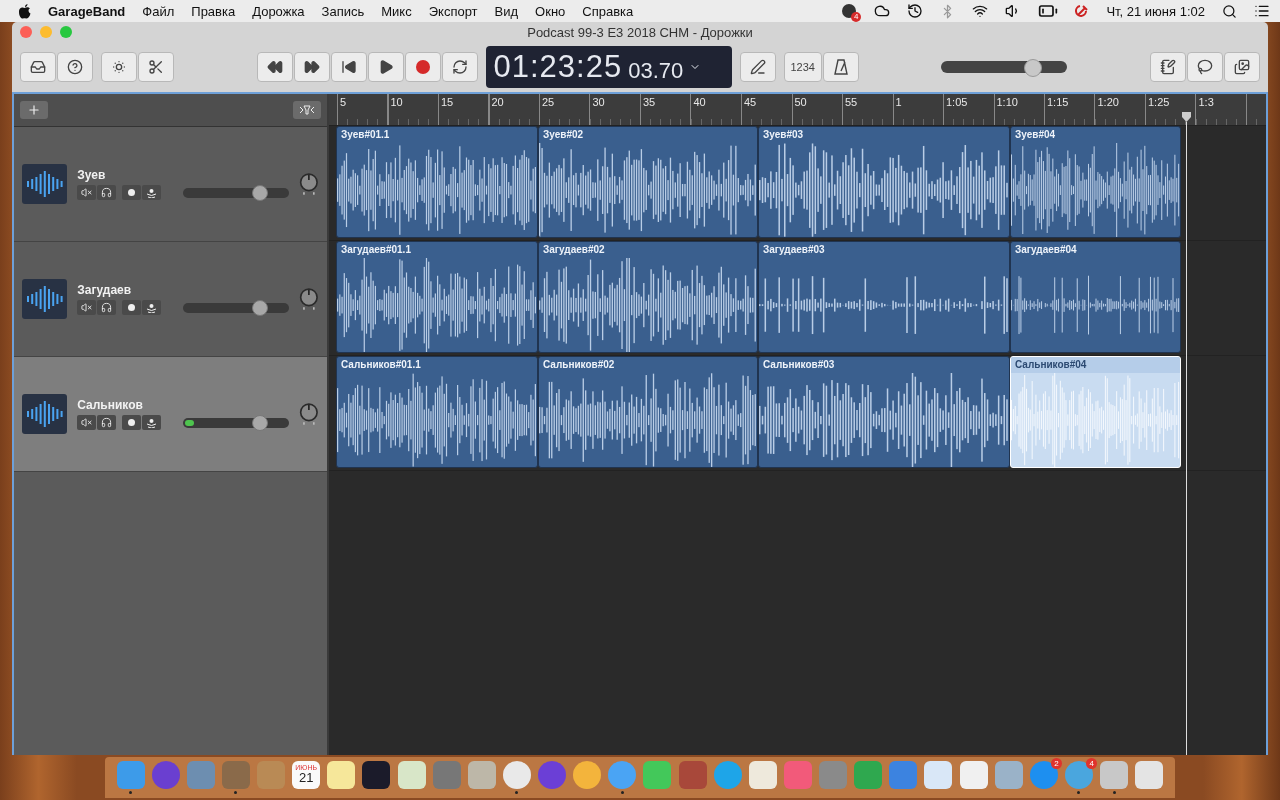  I want to click on forward-button, so click(311, 67).